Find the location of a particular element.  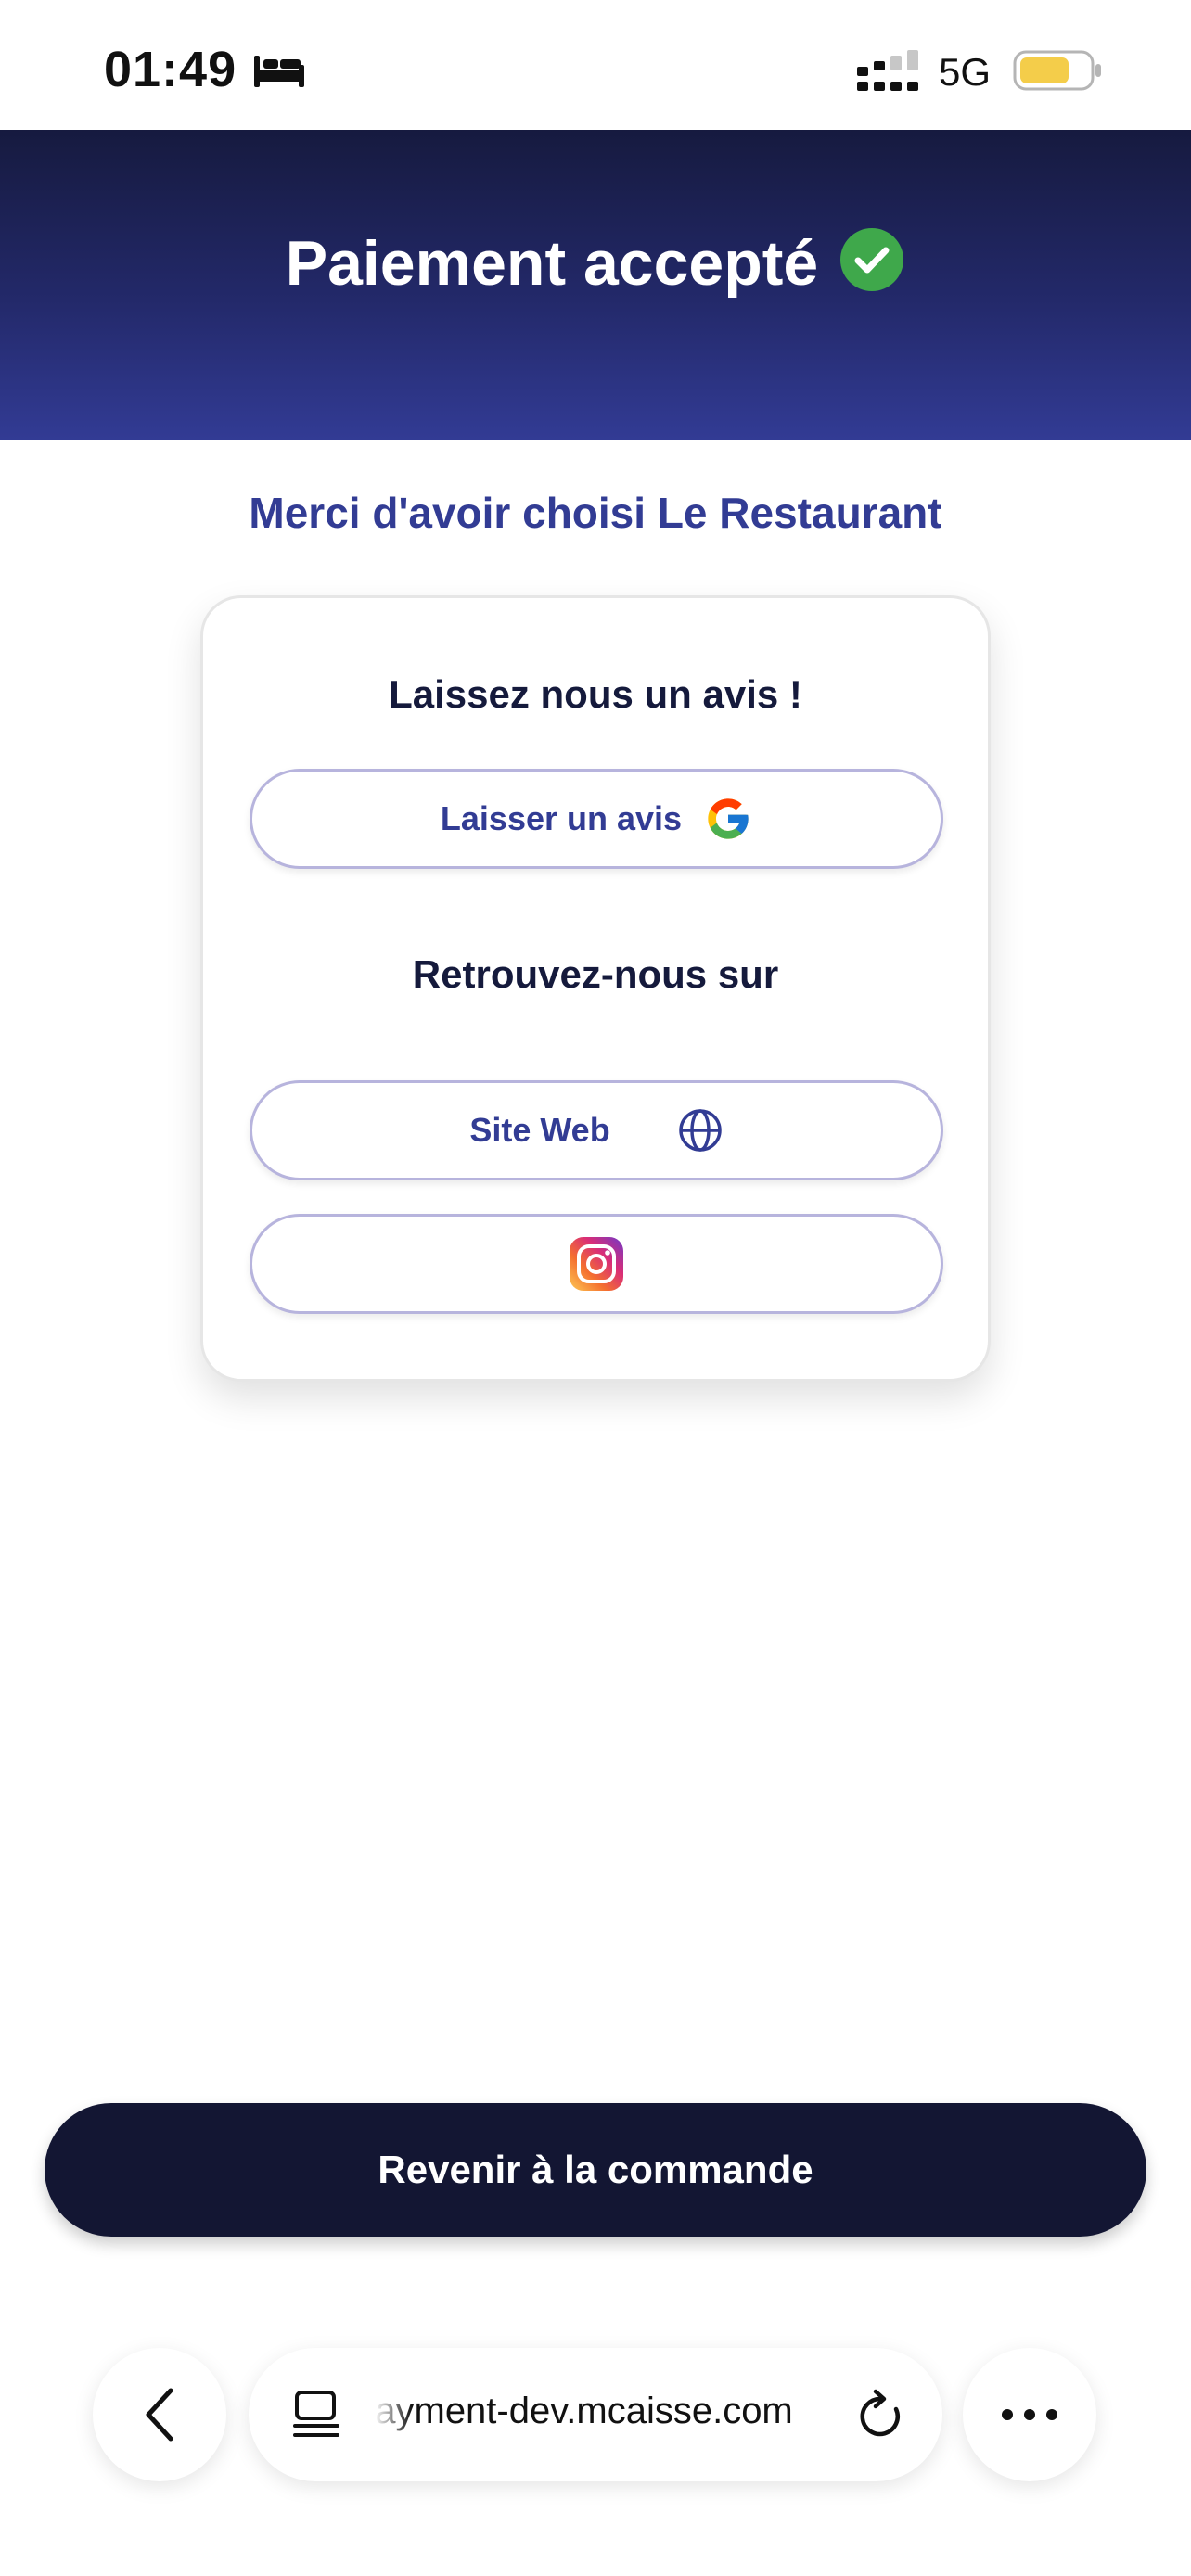

page-title-text: Paiement accepté is located at coordinates (552, 264).